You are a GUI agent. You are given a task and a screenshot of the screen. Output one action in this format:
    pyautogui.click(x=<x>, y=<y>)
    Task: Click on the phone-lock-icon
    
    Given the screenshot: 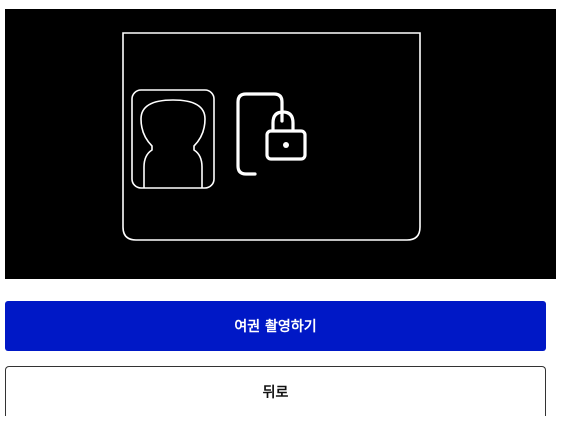 What is the action you would take?
    pyautogui.click(x=271, y=134)
    